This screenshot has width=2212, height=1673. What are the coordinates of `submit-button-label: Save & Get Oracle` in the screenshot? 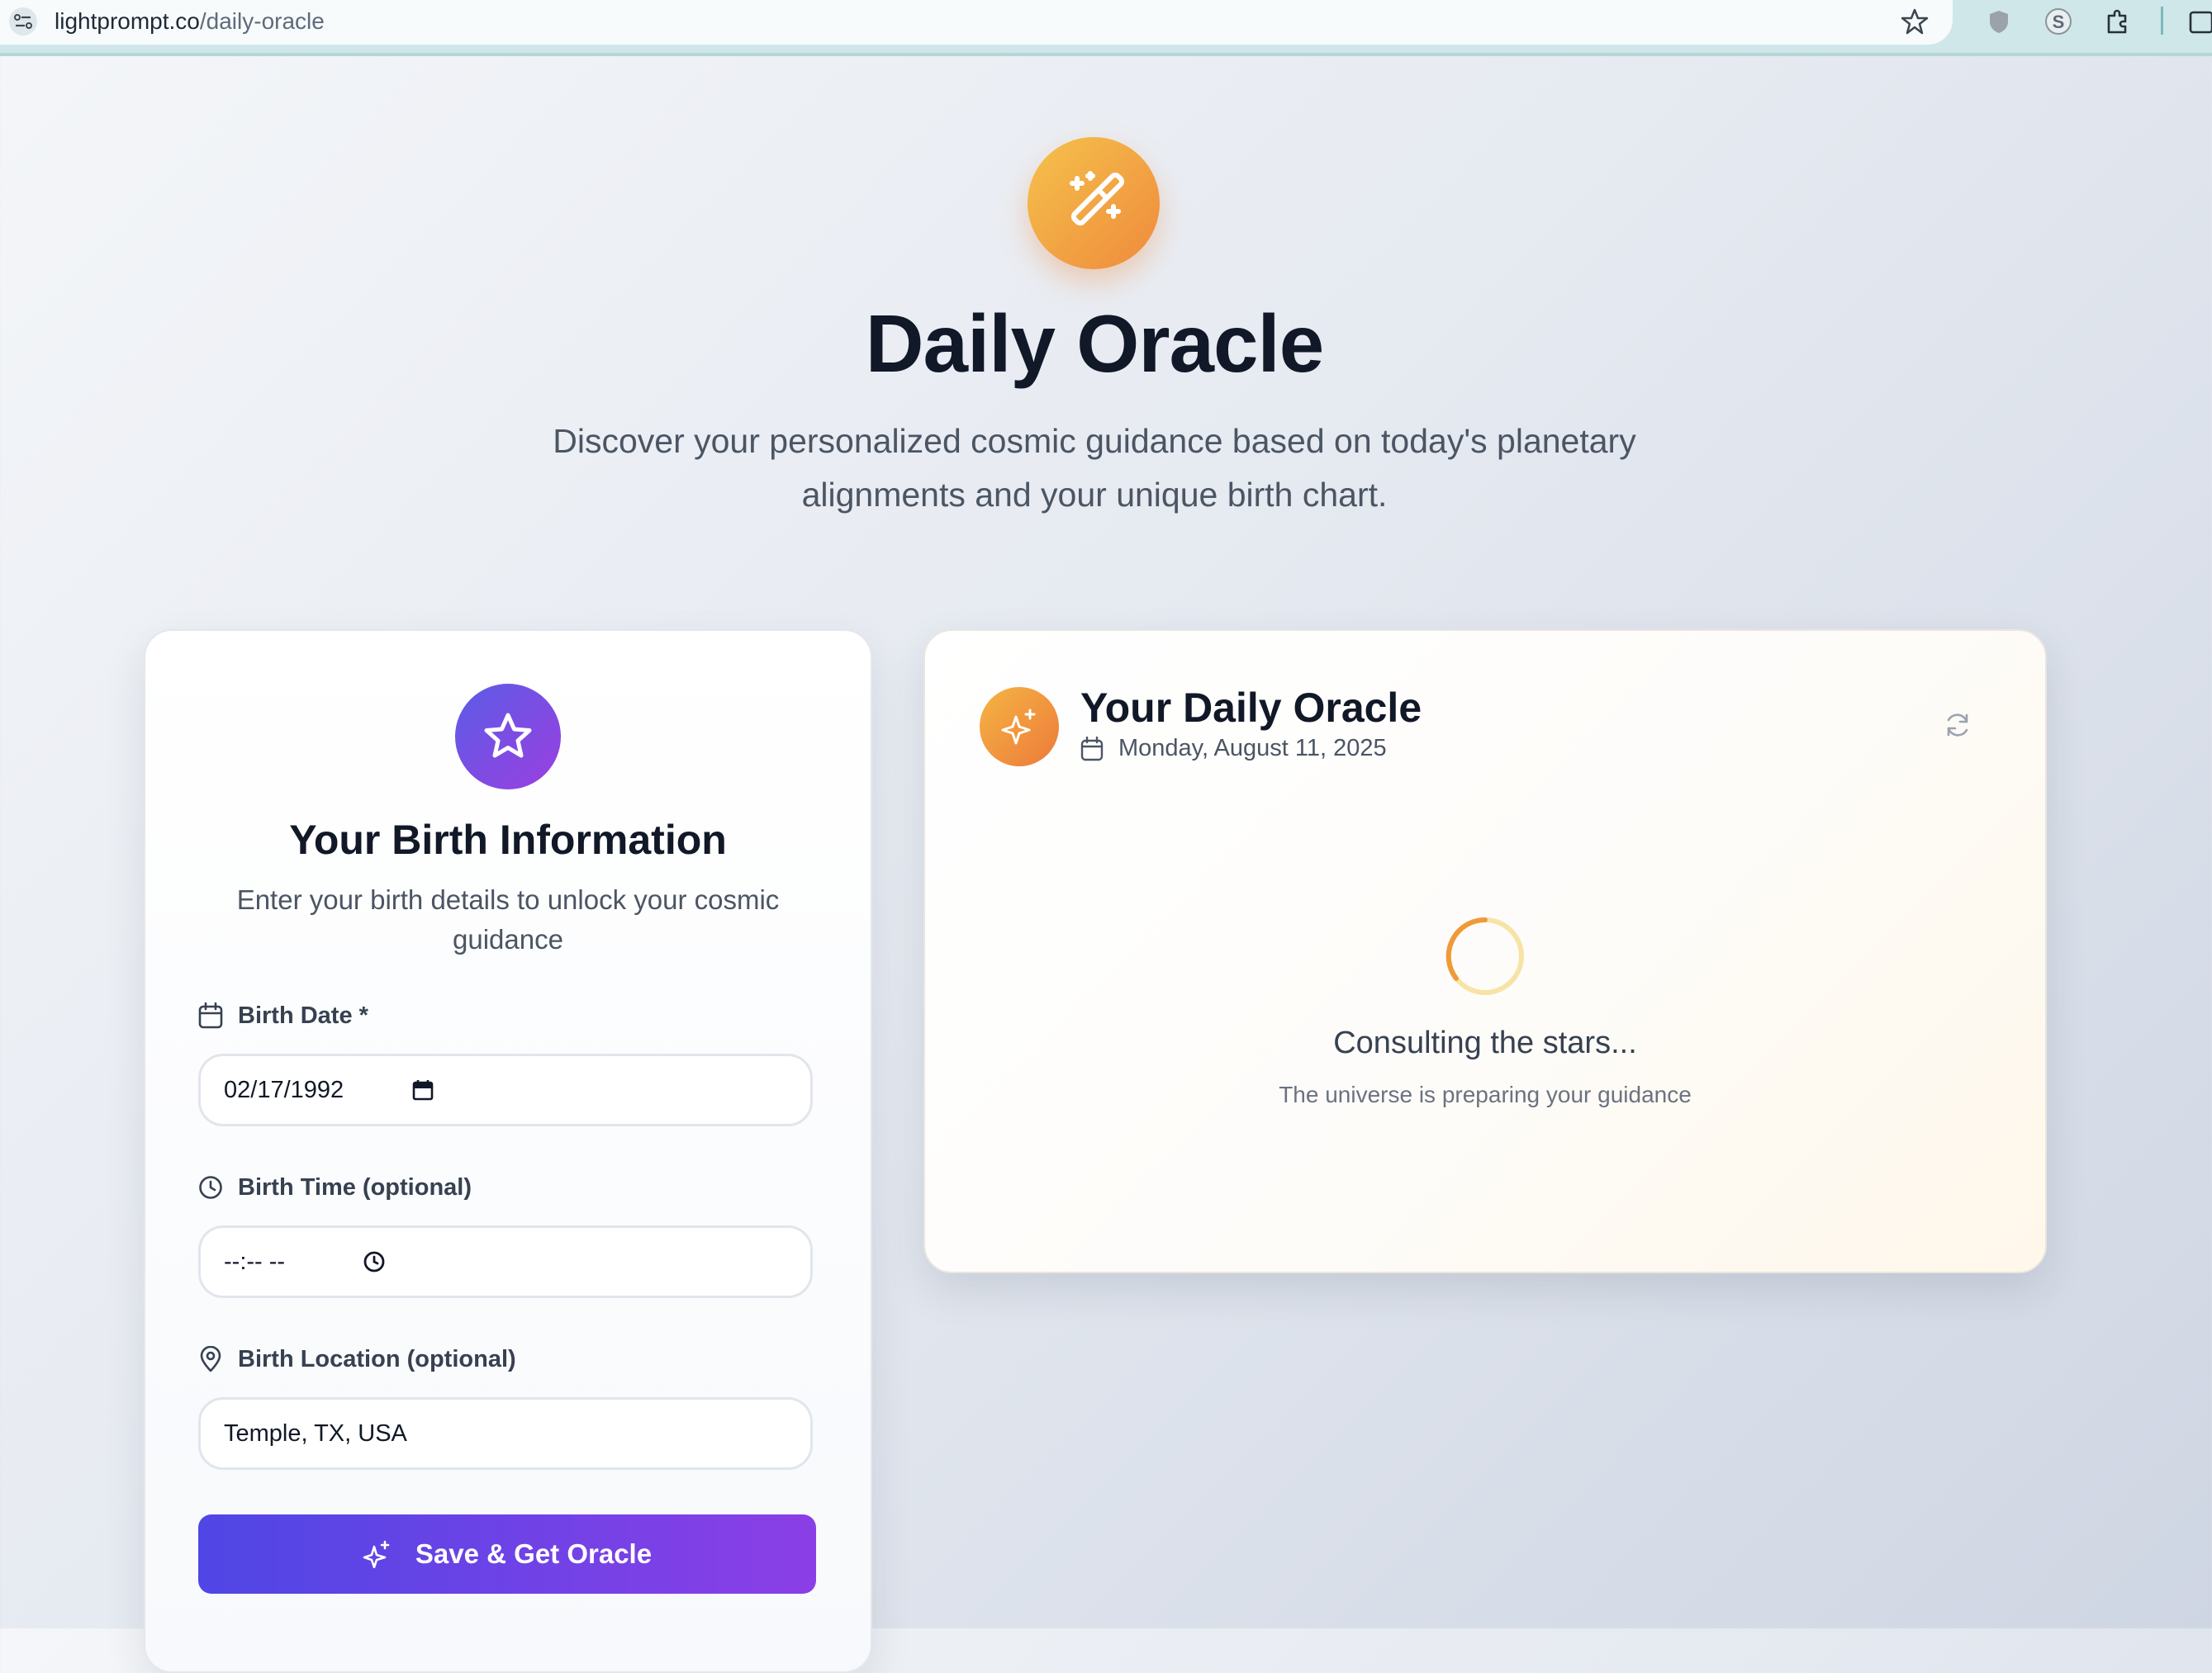 It's located at (534, 1553).